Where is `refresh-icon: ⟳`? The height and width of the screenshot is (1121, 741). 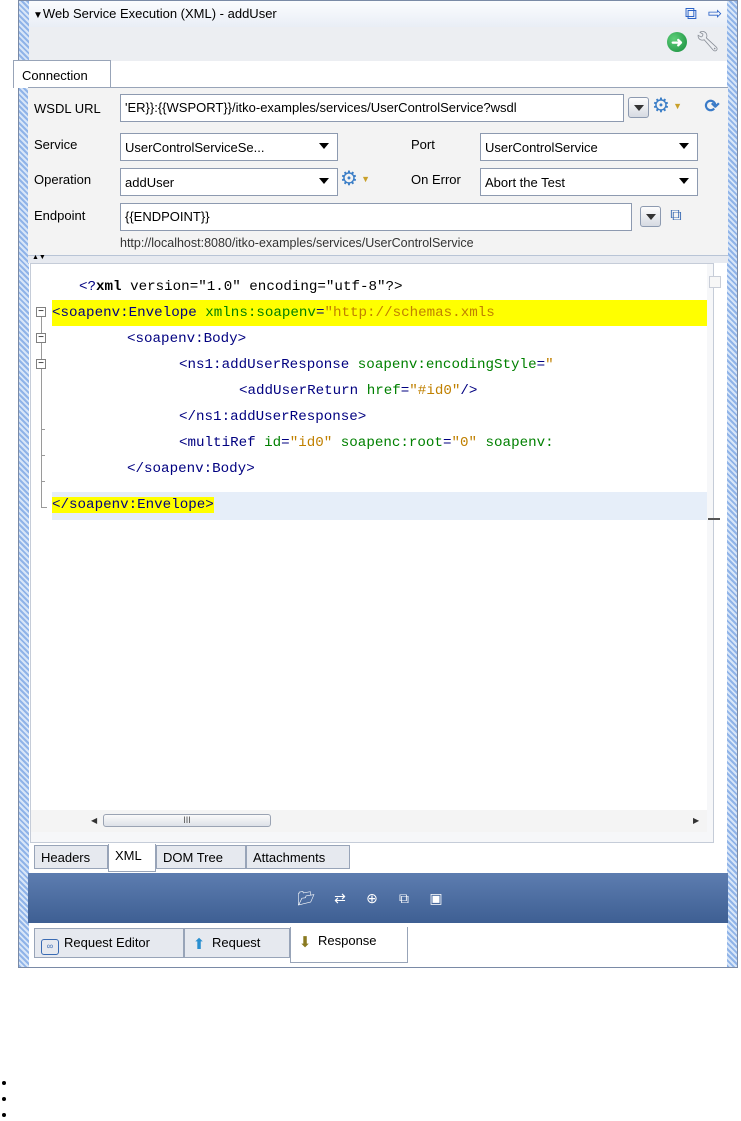
refresh-icon: ⟳ is located at coordinates (712, 106).